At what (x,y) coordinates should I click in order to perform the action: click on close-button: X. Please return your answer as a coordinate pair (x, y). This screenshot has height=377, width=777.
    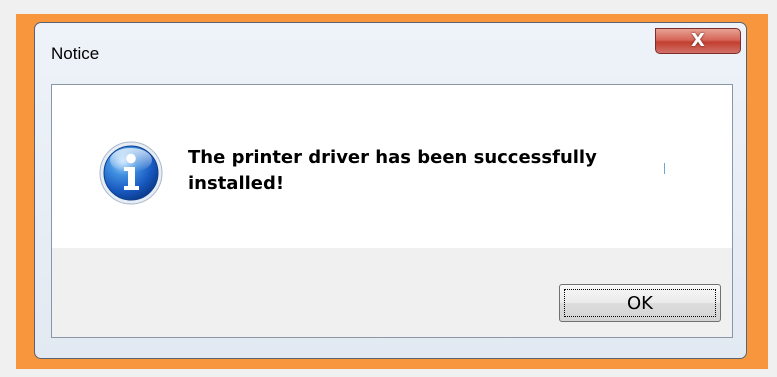
    Looking at the image, I should click on (698, 41).